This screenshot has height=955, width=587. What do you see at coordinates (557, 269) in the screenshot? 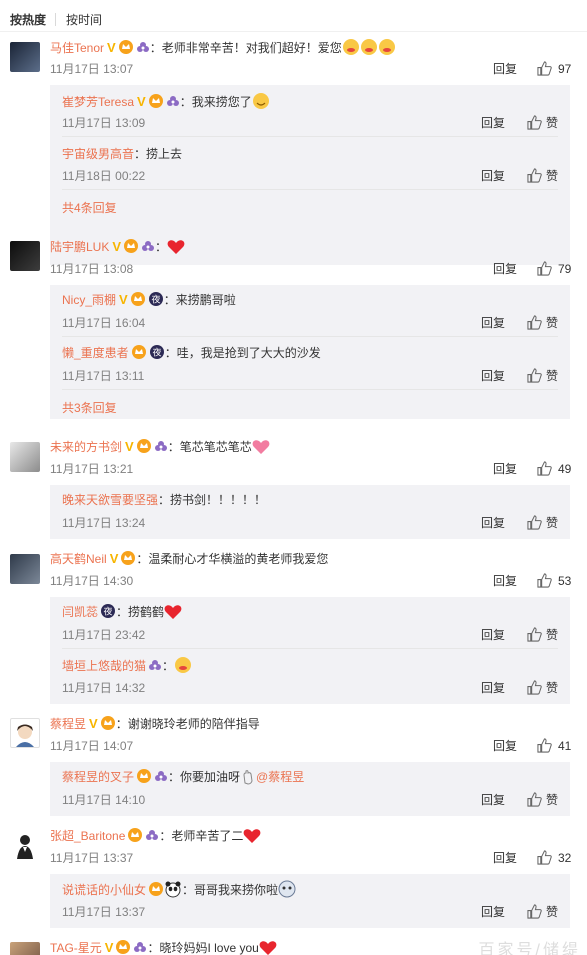
I see `like-button: 79` at bounding box center [557, 269].